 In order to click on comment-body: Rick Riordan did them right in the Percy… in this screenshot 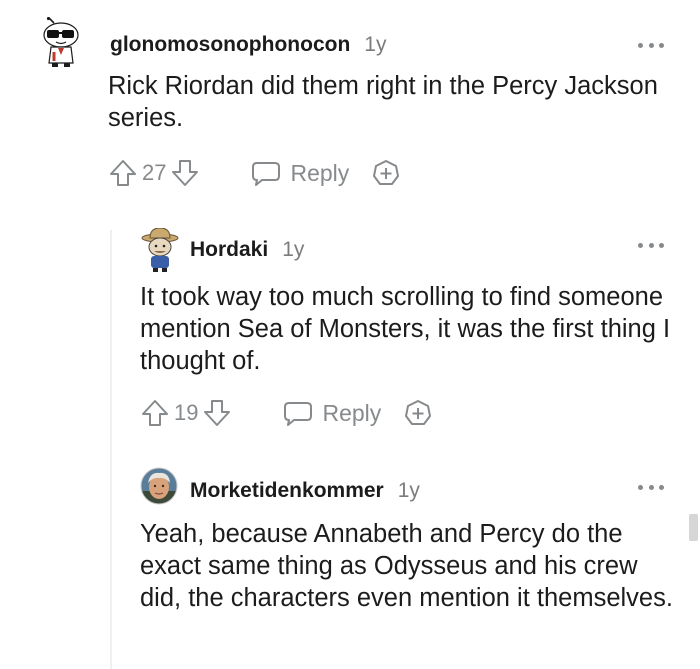, I will do `click(383, 102)`.